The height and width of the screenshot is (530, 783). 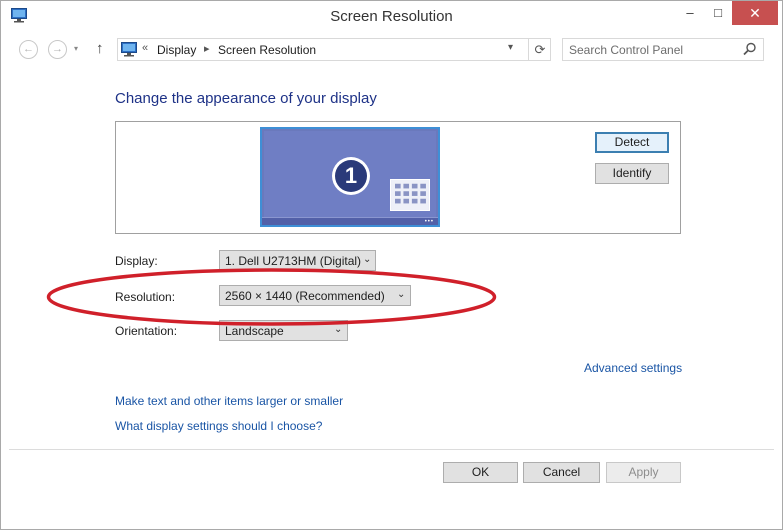 What do you see at coordinates (100, 48) in the screenshot?
I see `up-button: ↑` at bounding box center [100, 48].